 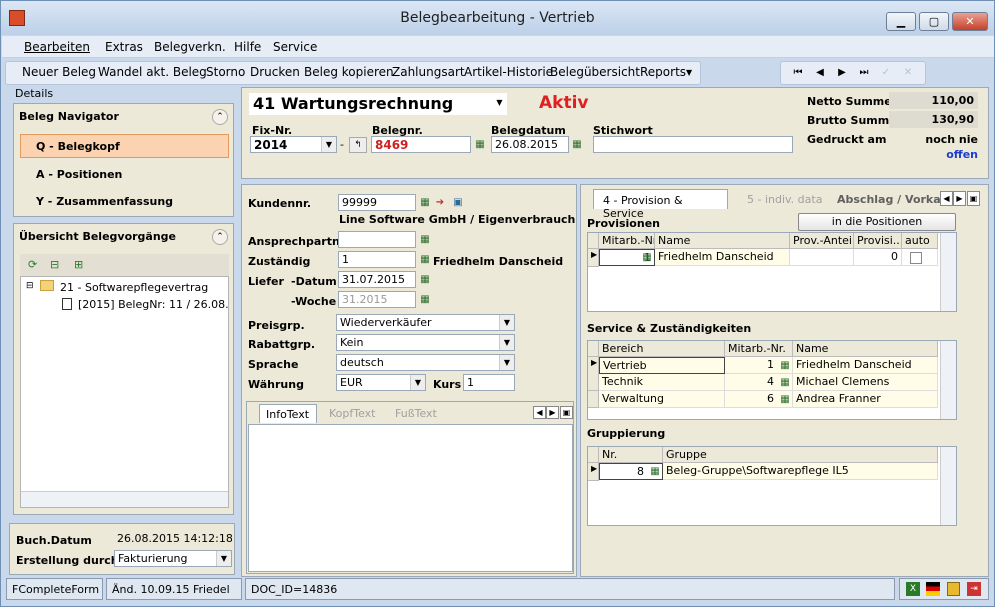 What do you see at coordinates (901, 21) in the screenshot?
I see `minimize-button: ▁` at bounding box center [901, 21].